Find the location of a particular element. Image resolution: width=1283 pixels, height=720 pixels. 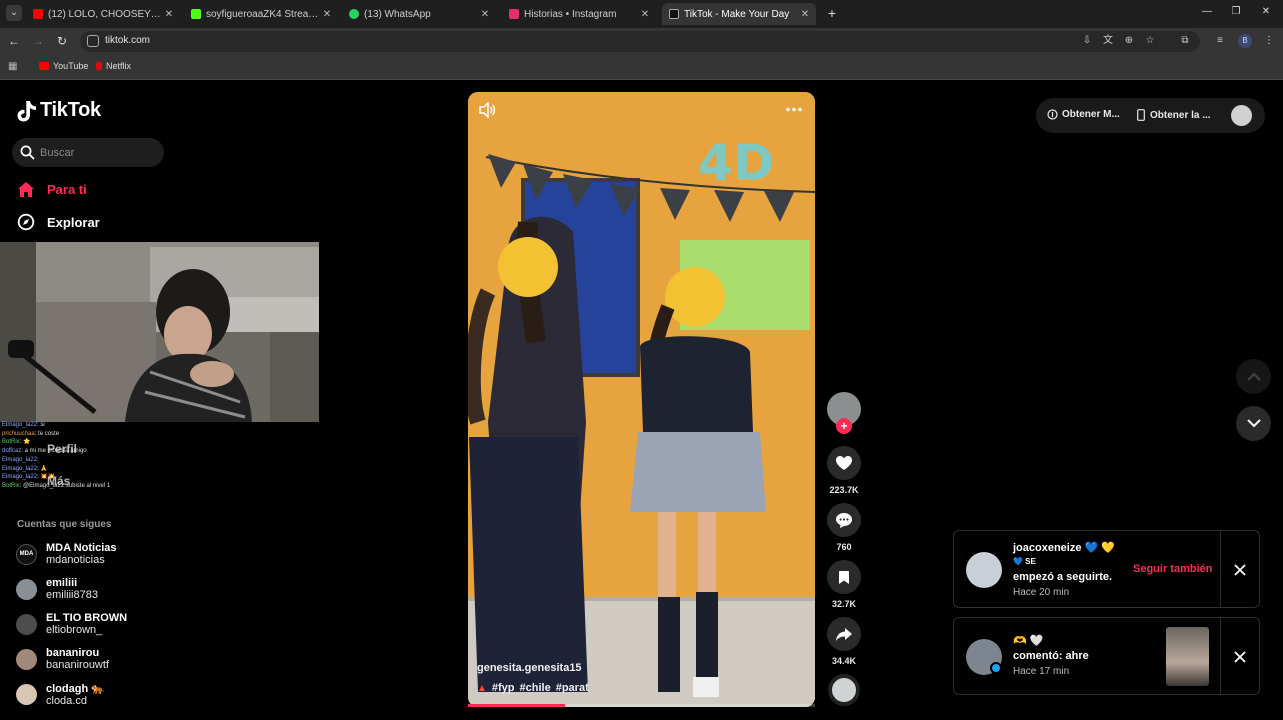

nav-explore: Explorar is located at coordinates (58, 222).